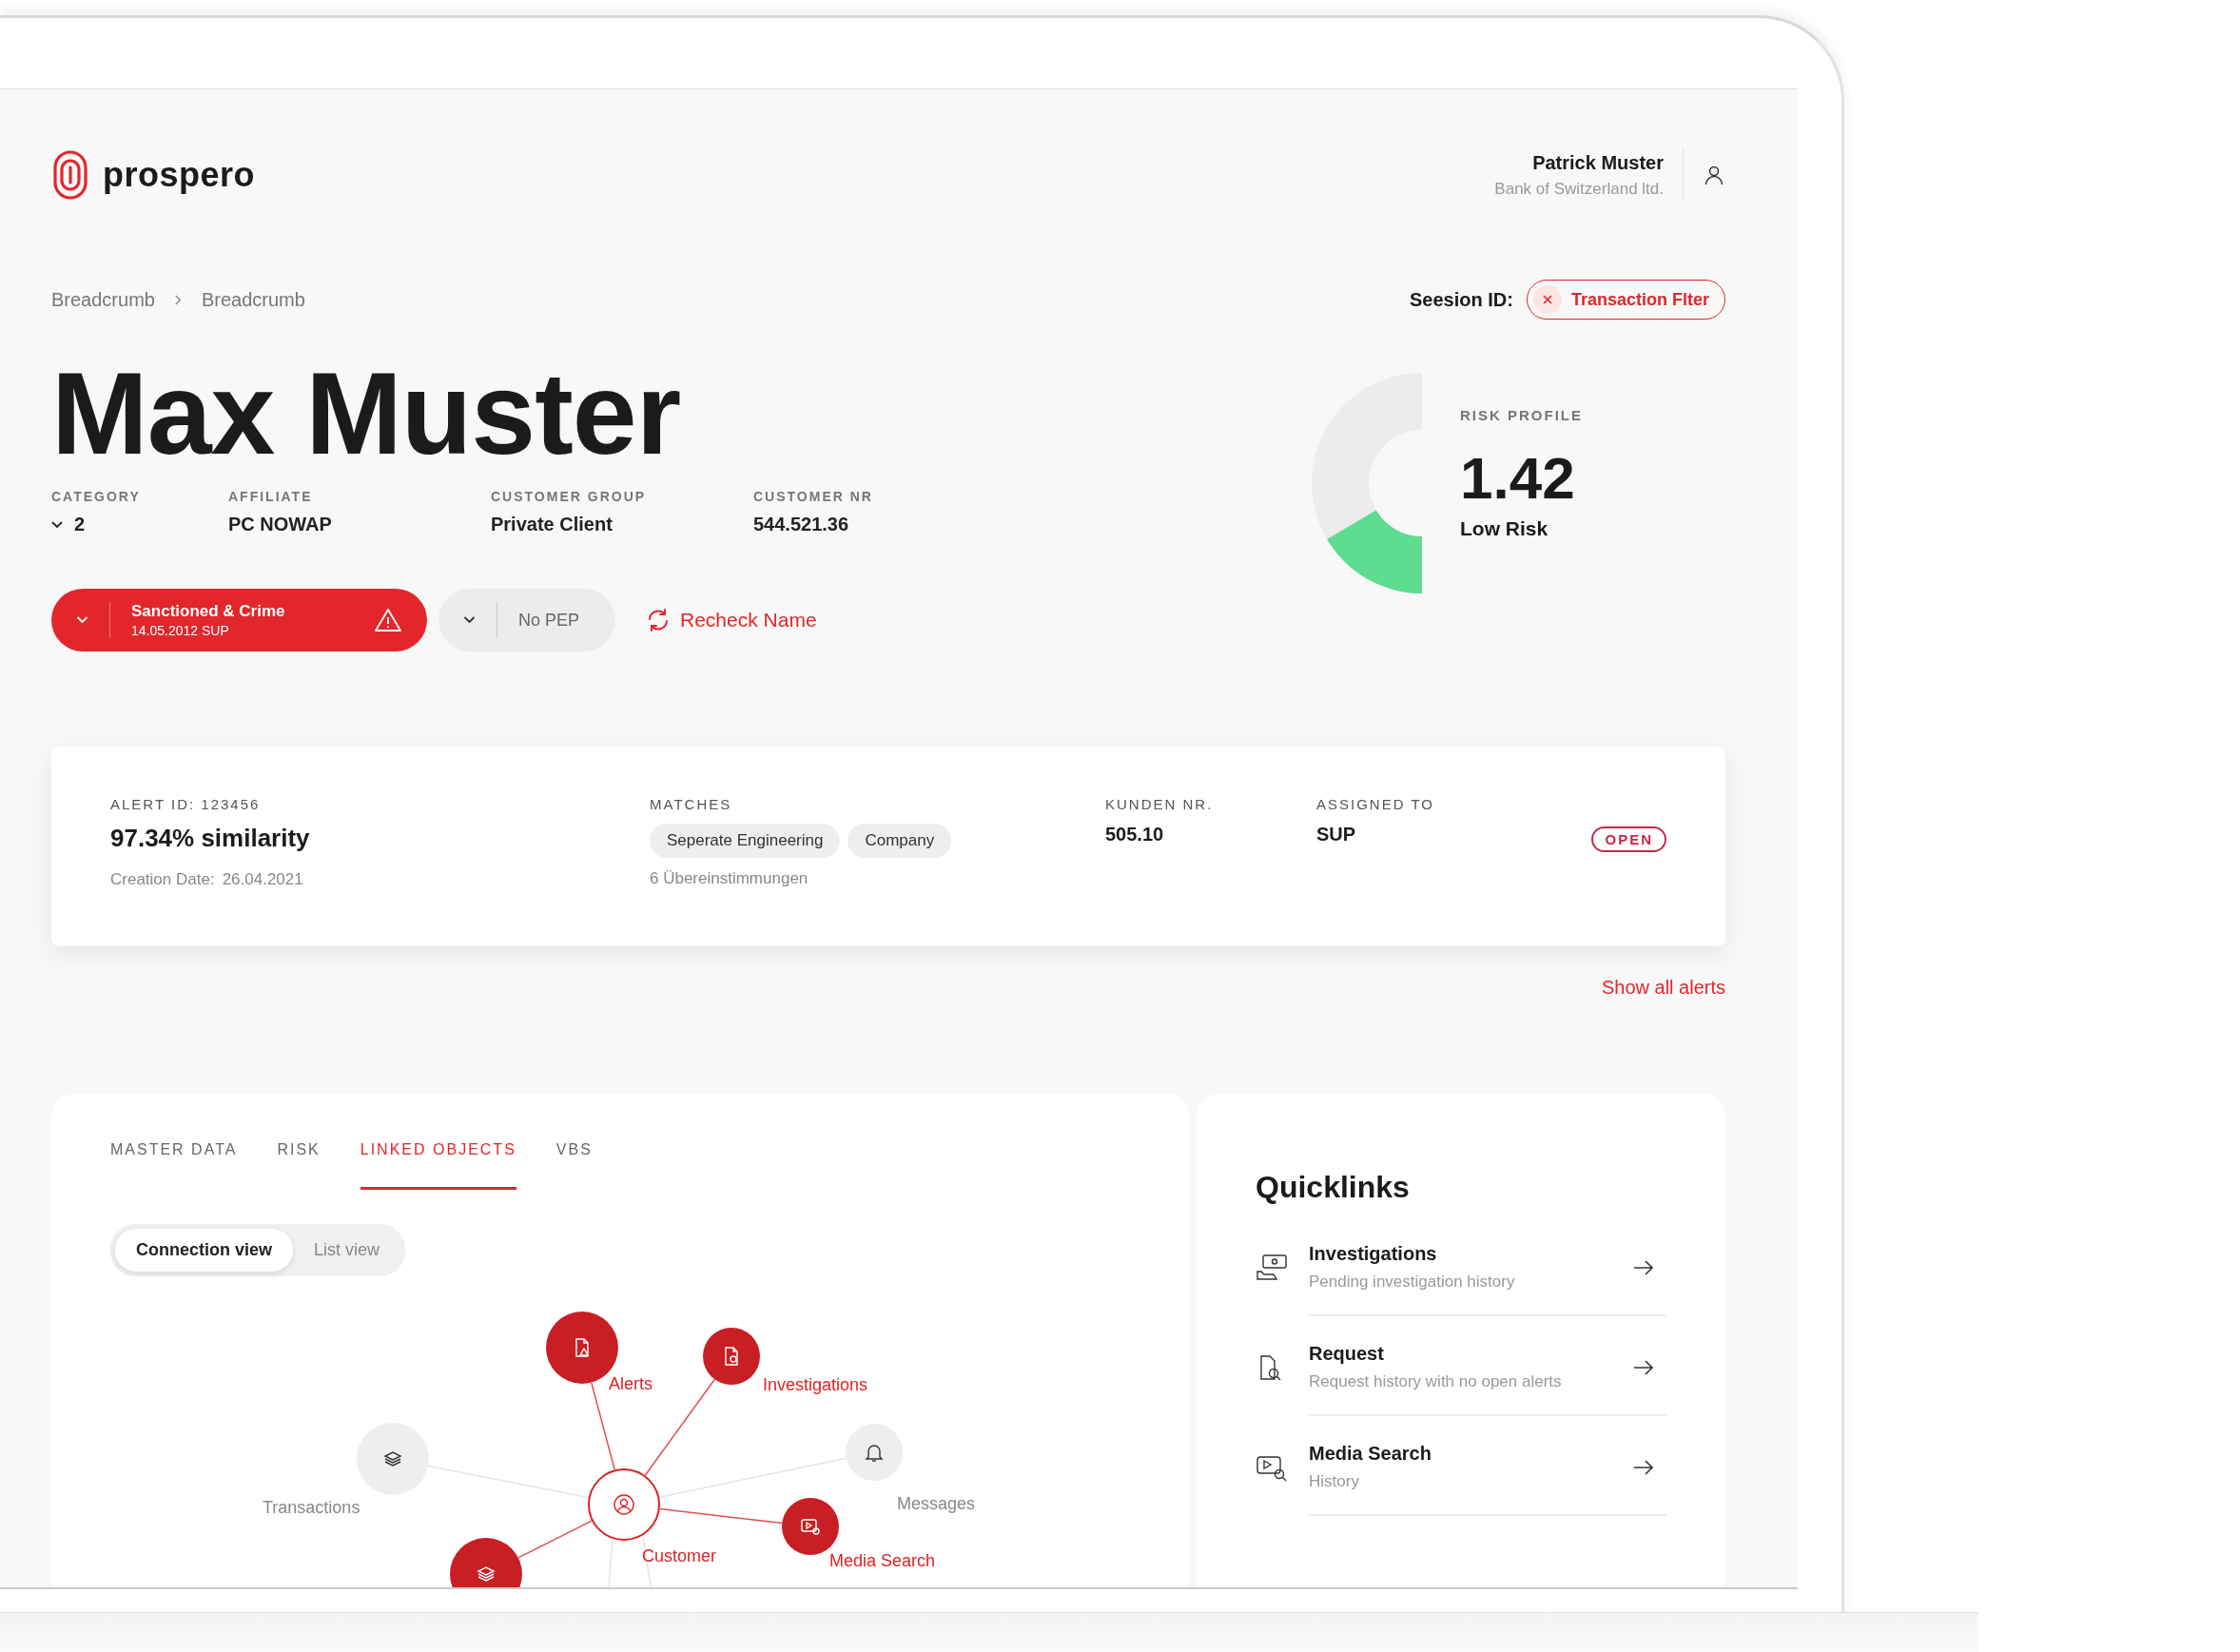 Image resolution: width=2240 pixels, height=1652 pixels. I want to click on recheck-name-link: Recheck Name, so click(732, 620).